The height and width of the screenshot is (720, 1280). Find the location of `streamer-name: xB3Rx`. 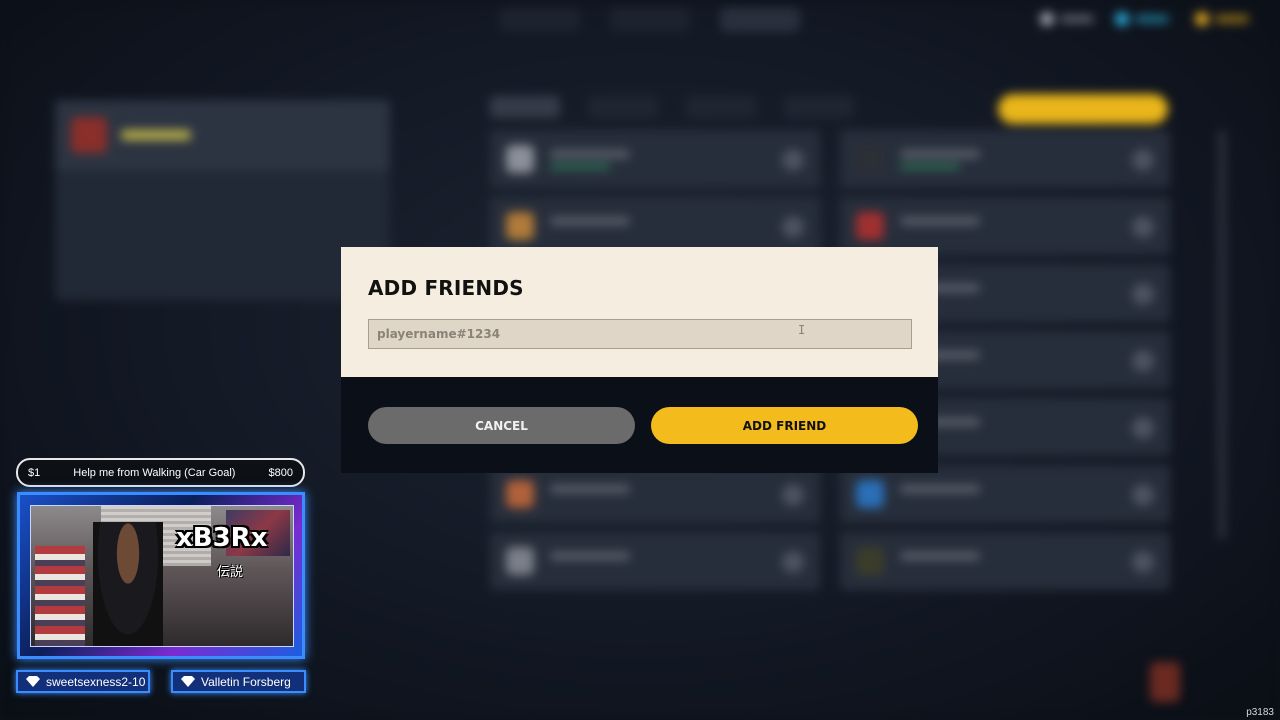

streamer-name: xB3Rx is located at coordinates (222, 538).